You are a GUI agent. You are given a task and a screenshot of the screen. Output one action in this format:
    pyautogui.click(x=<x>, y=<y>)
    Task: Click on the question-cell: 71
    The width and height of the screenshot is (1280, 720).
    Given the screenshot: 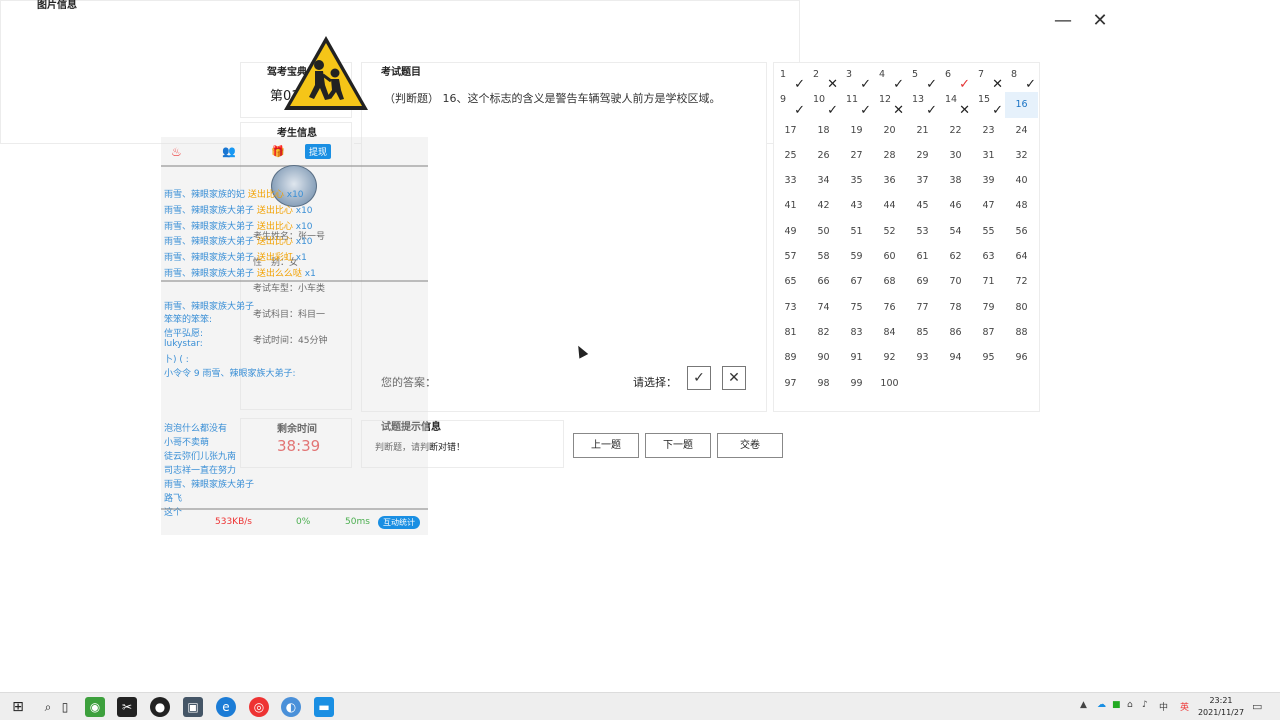 What is the action you would take?
    pyautogui.click(x=988, y=281)
    